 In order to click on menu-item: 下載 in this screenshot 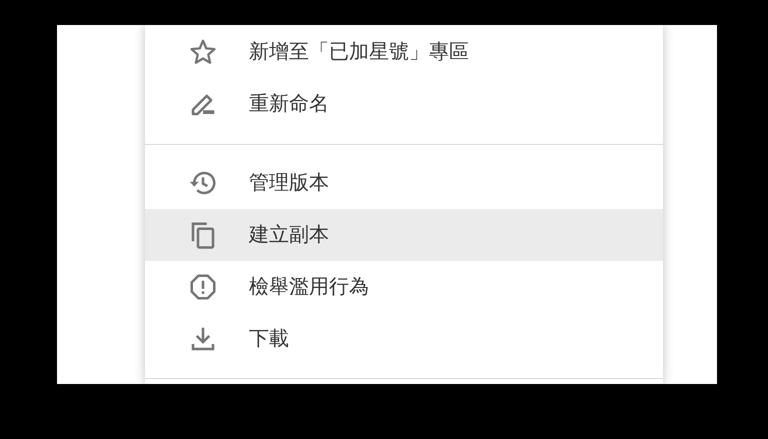, I will do `click(404, 339)`.